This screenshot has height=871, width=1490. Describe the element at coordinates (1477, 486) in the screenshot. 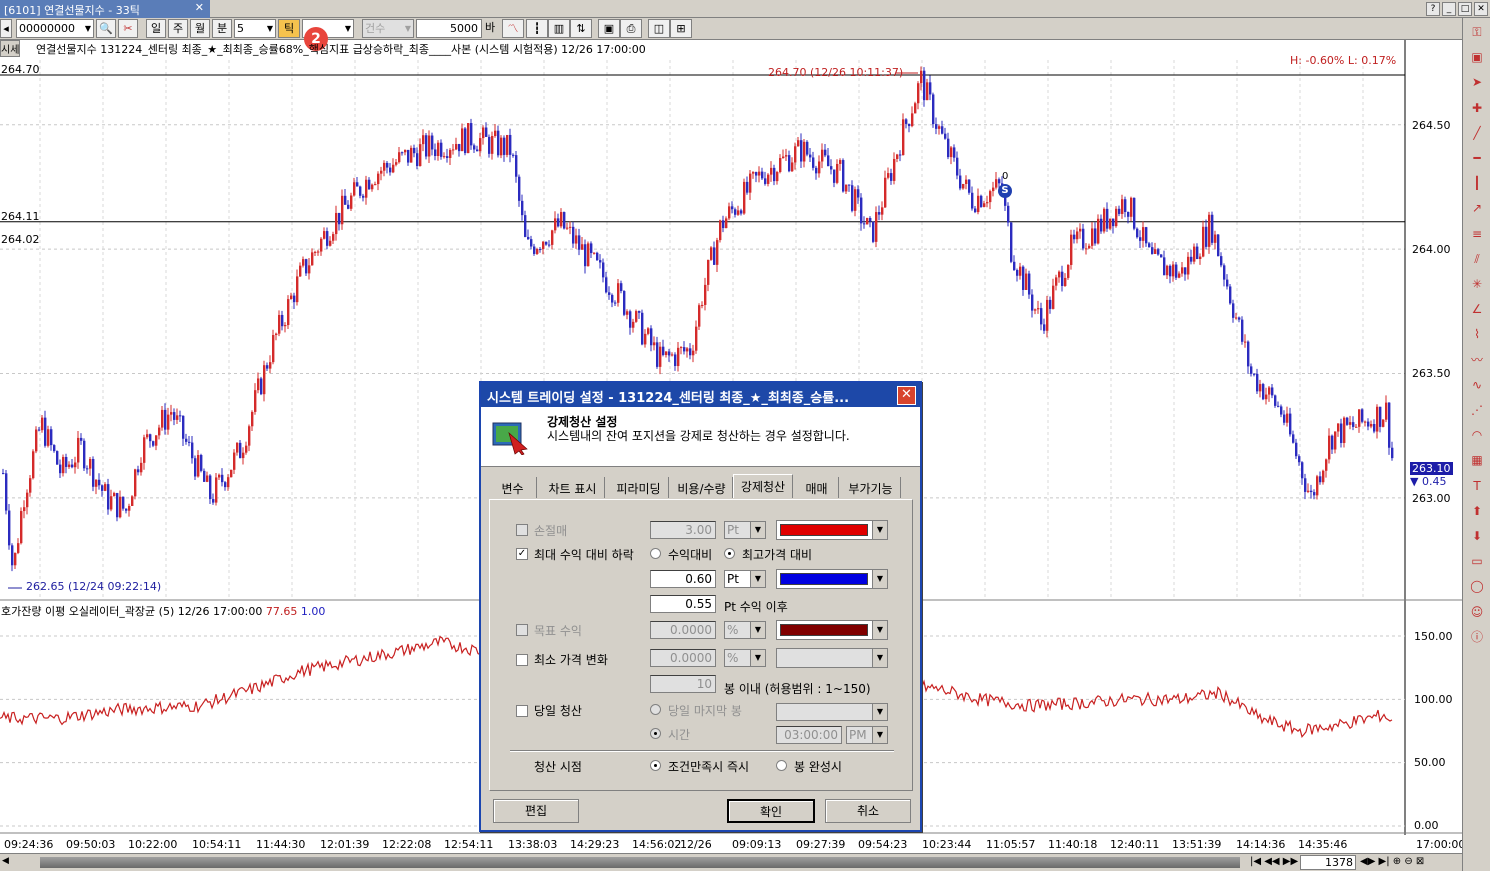

I see `text-icon: T` at that location.